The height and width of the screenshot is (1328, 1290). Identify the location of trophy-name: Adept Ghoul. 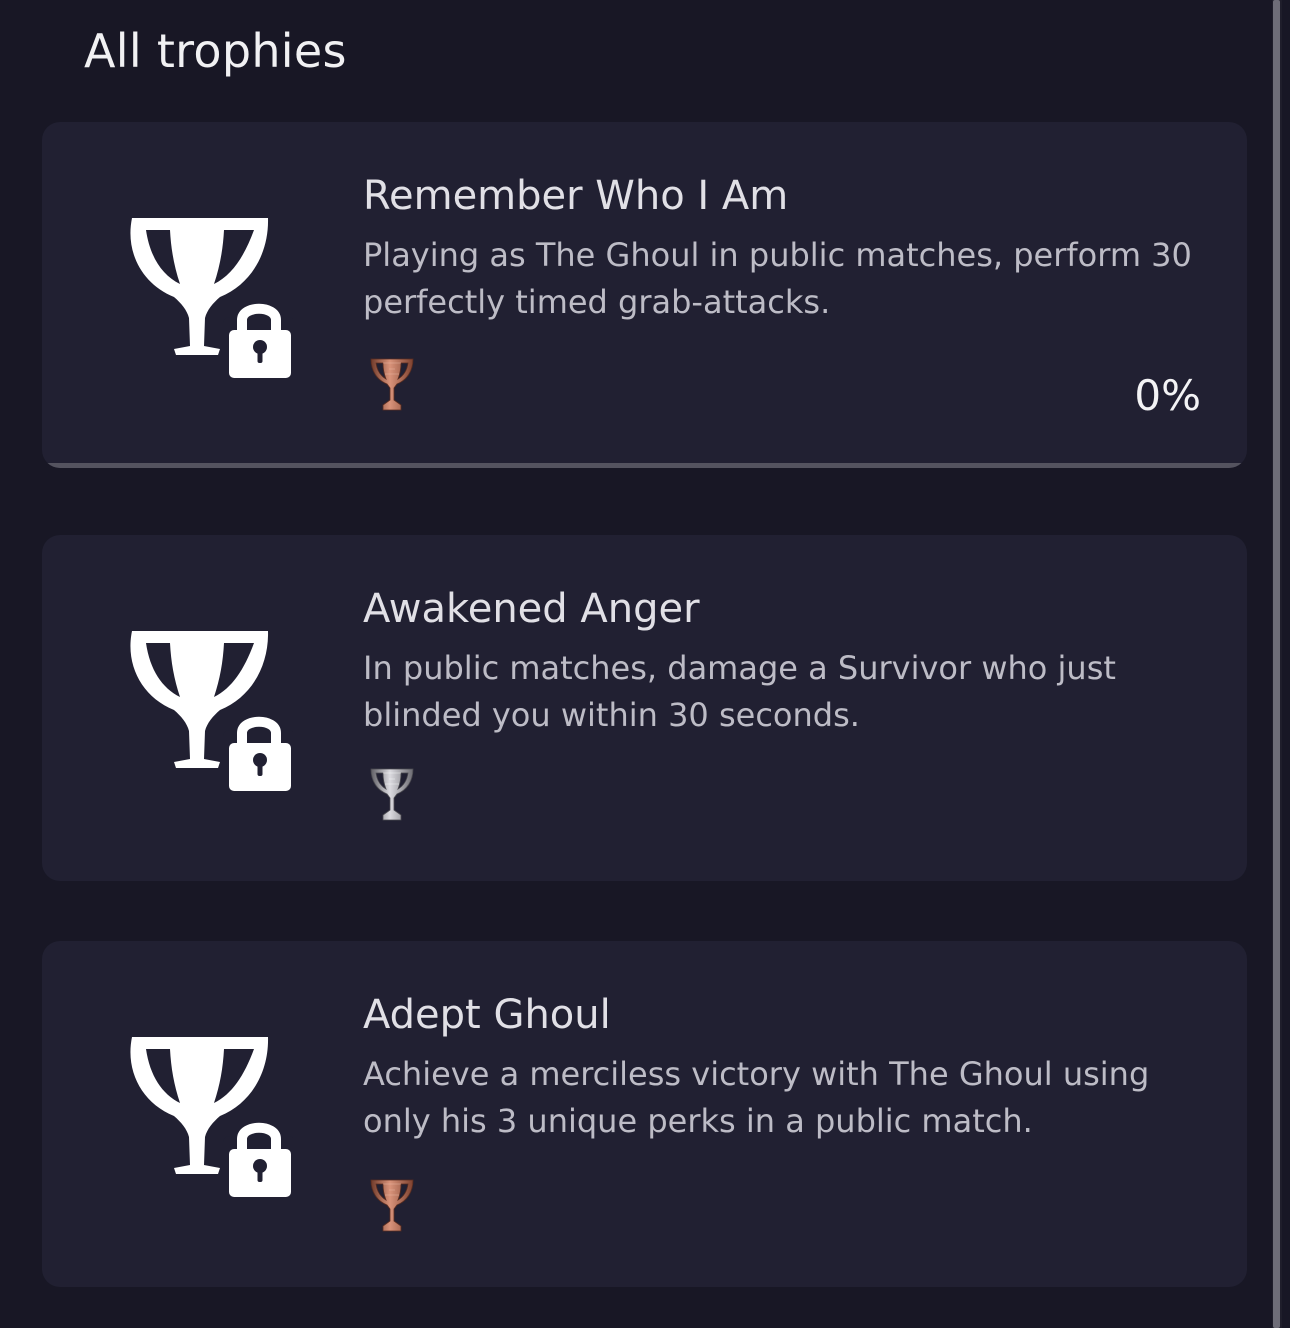
(487, 1015).